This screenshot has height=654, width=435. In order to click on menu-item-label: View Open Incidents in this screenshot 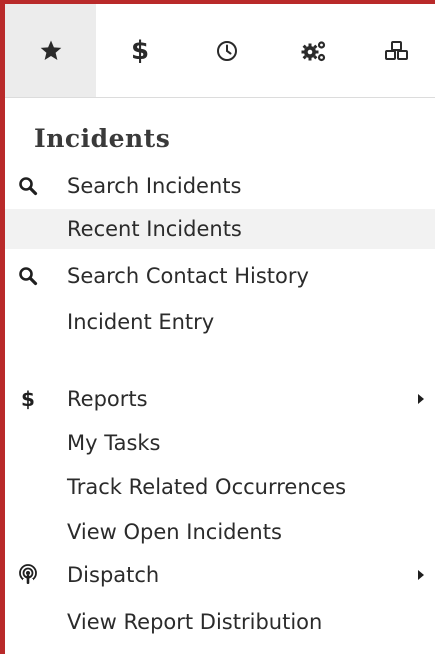, I will do `click(174, 532)`.